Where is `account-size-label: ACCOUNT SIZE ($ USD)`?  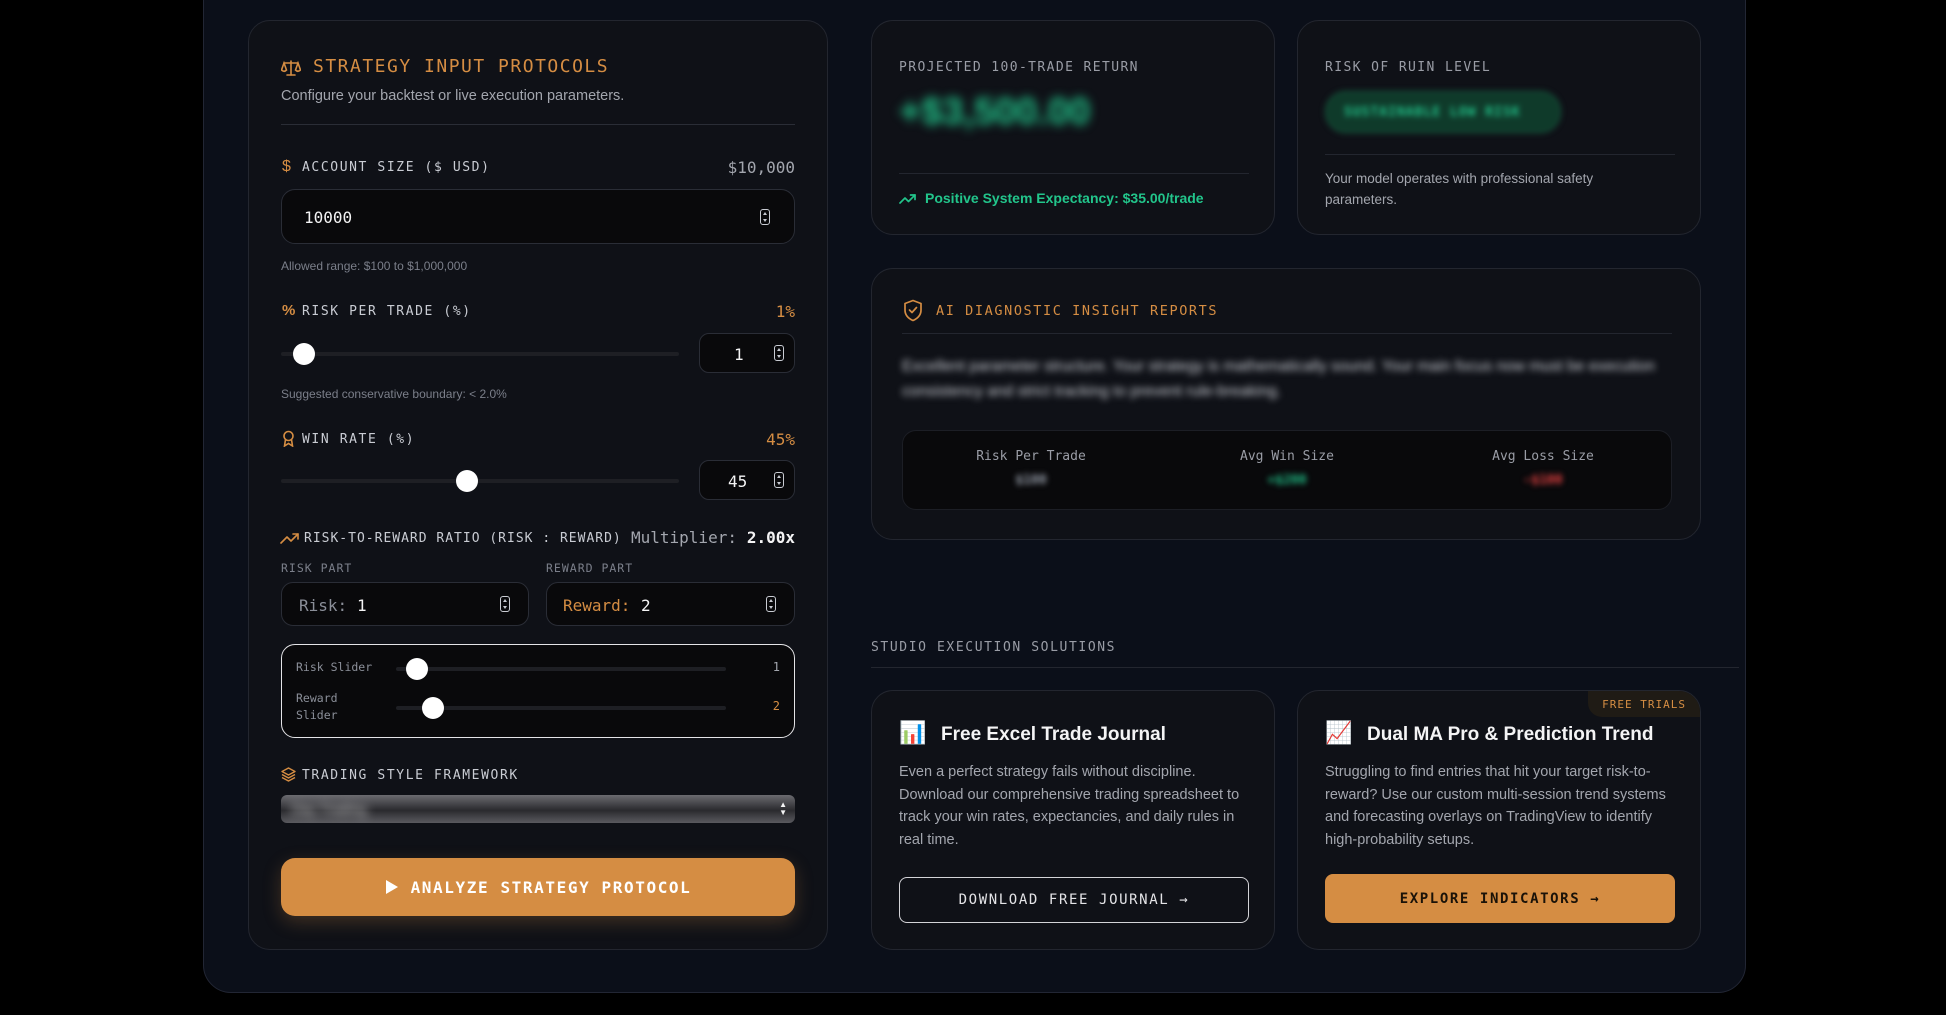
account-size-label: ACCOUNT SIZE ($ USD) is located at coordinates (396, 167).